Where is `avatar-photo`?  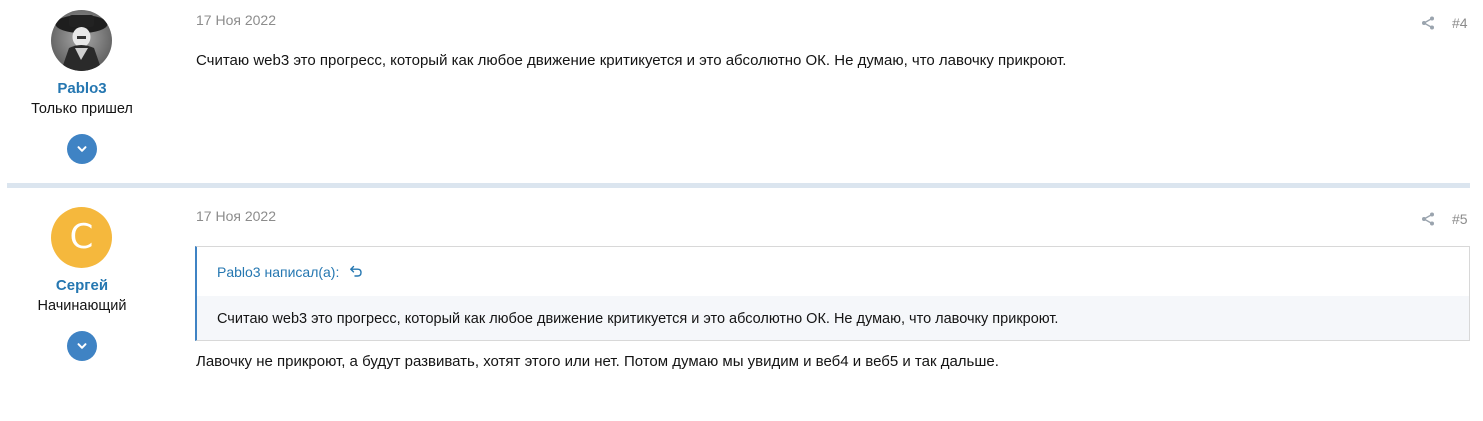 avatar-photo is located at coordinates (81, 40).